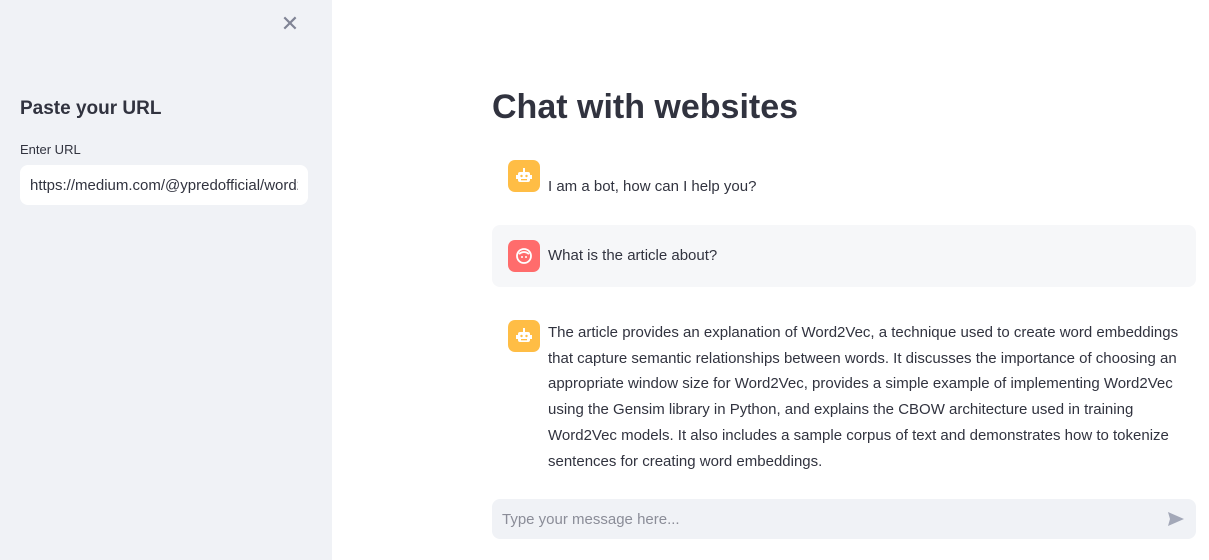 The width and height of the screenshot is (1209, 560). I want to click on url-input, so click(164, 185).